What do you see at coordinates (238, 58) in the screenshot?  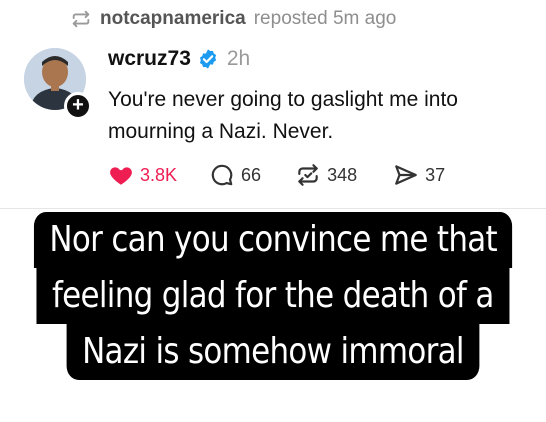 I see `post-time: 2h` at bounding box center [238, 58].